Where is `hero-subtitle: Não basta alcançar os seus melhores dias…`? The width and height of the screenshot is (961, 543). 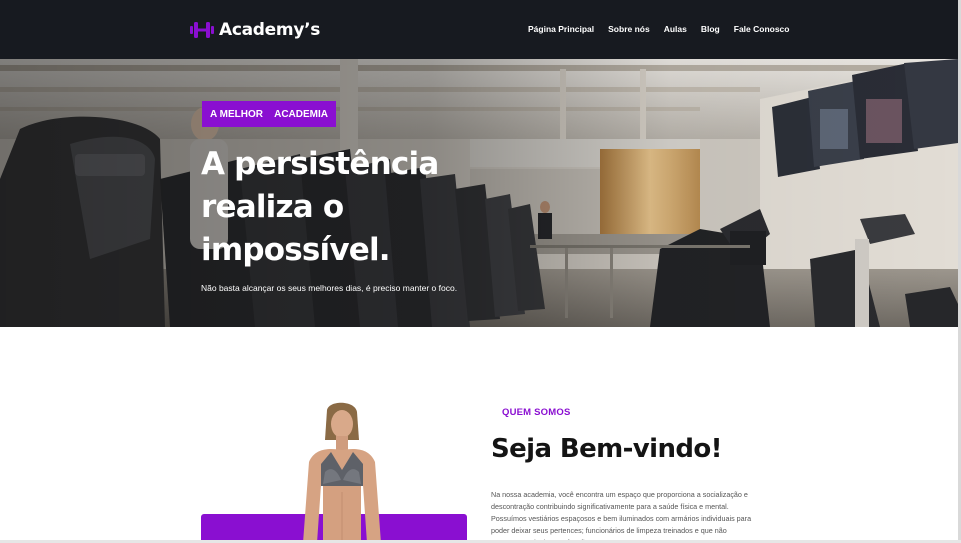 hero-subtitle: Não basta alcançar os seus melhores dias… is located at coordinates (329, 288).